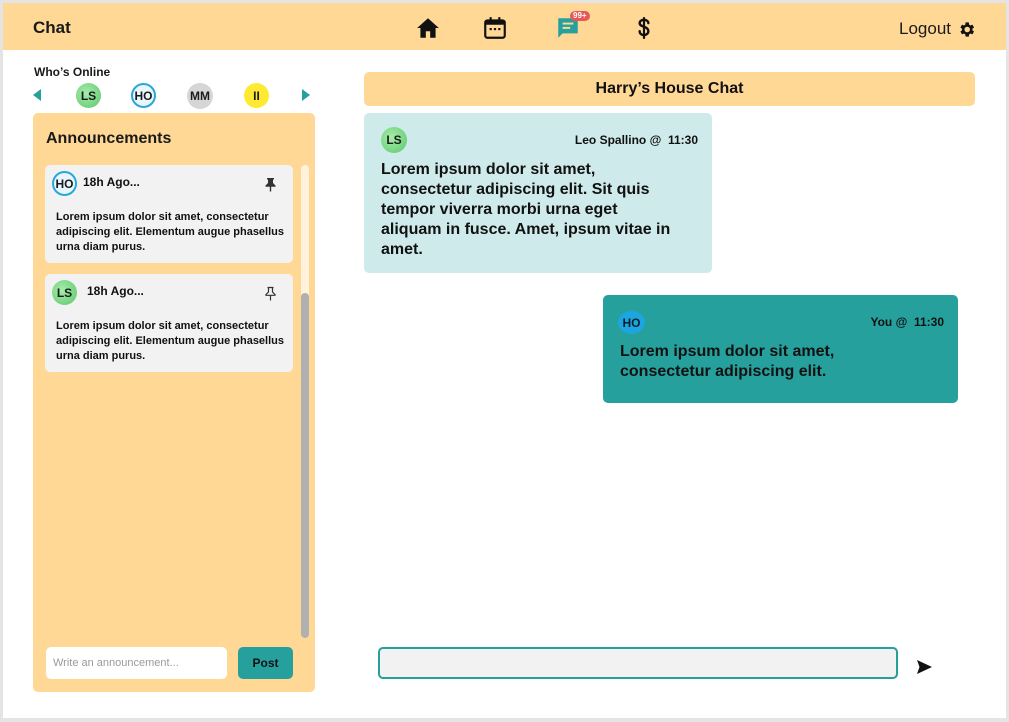  What do you see at coordinates (256, 95) in the screenshot?
I see `avatar-ii: II` at bounding box center [256, 95].